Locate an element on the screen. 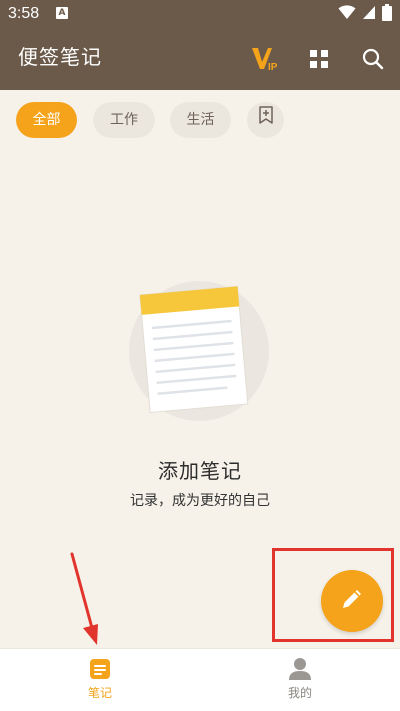 The height and width of the screenshot is (711, 400). battery-icon is located at coordinates (387, 14).